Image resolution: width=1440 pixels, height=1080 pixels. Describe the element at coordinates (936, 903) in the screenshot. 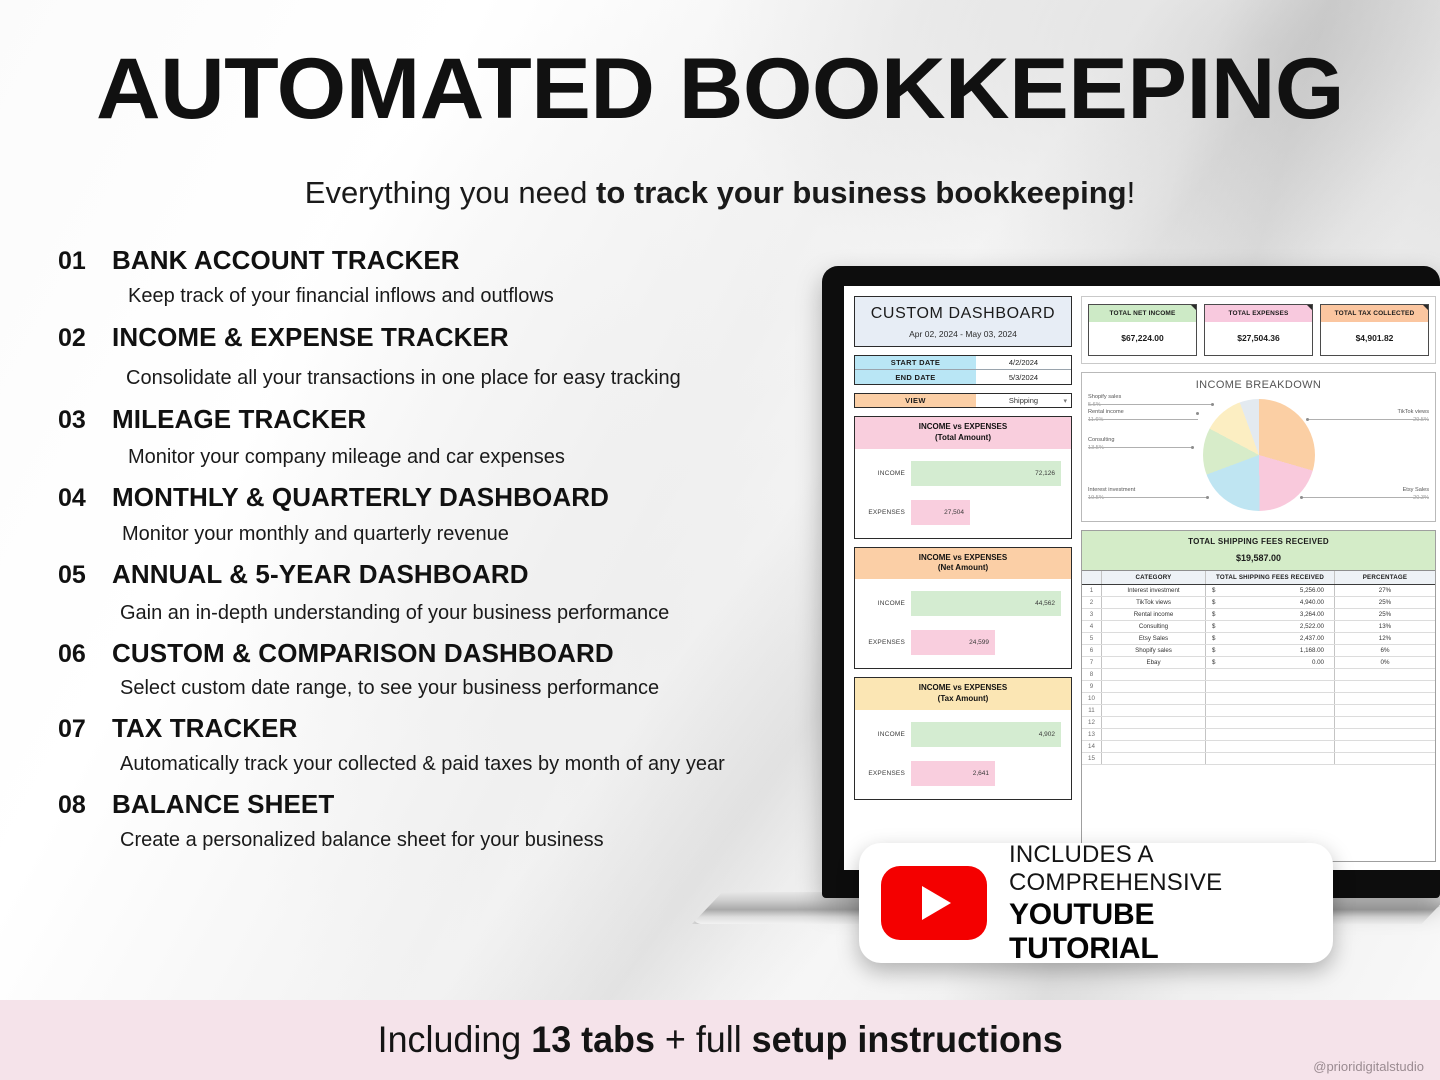

I see `play-triangle-icon` at that location.